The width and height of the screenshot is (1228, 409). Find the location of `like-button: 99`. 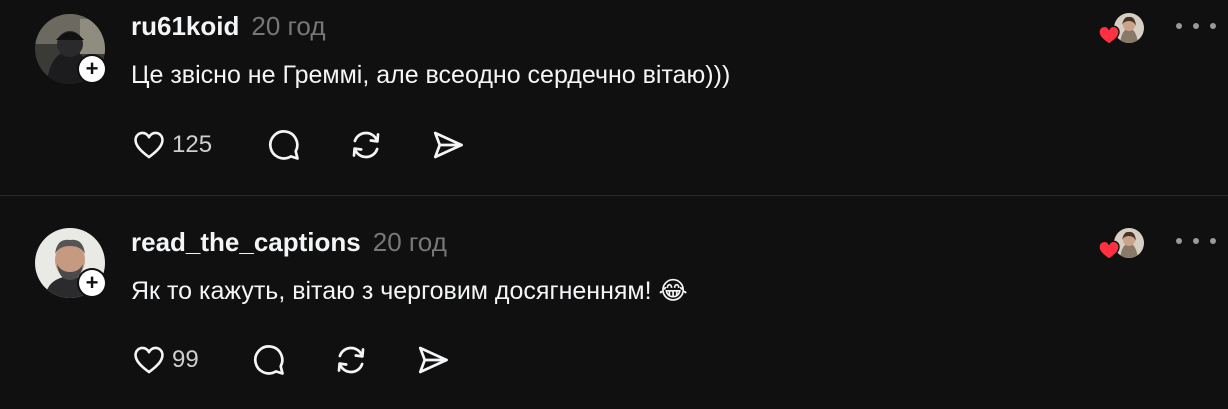

like-button: 99 is located at coordinates (164, 360).